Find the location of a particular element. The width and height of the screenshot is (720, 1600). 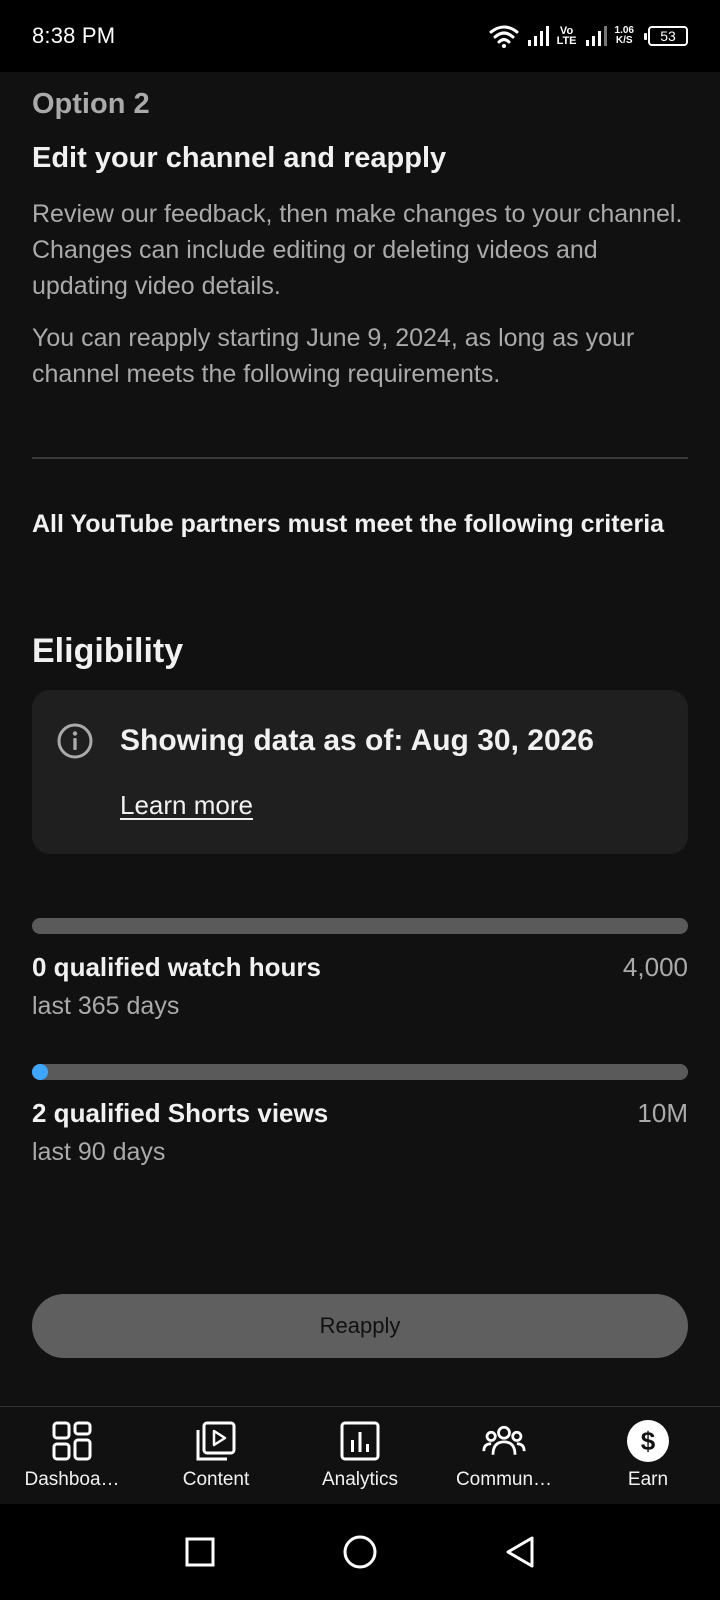

option-title: Edit your channel and reapply is located at coordinates (239, 158).